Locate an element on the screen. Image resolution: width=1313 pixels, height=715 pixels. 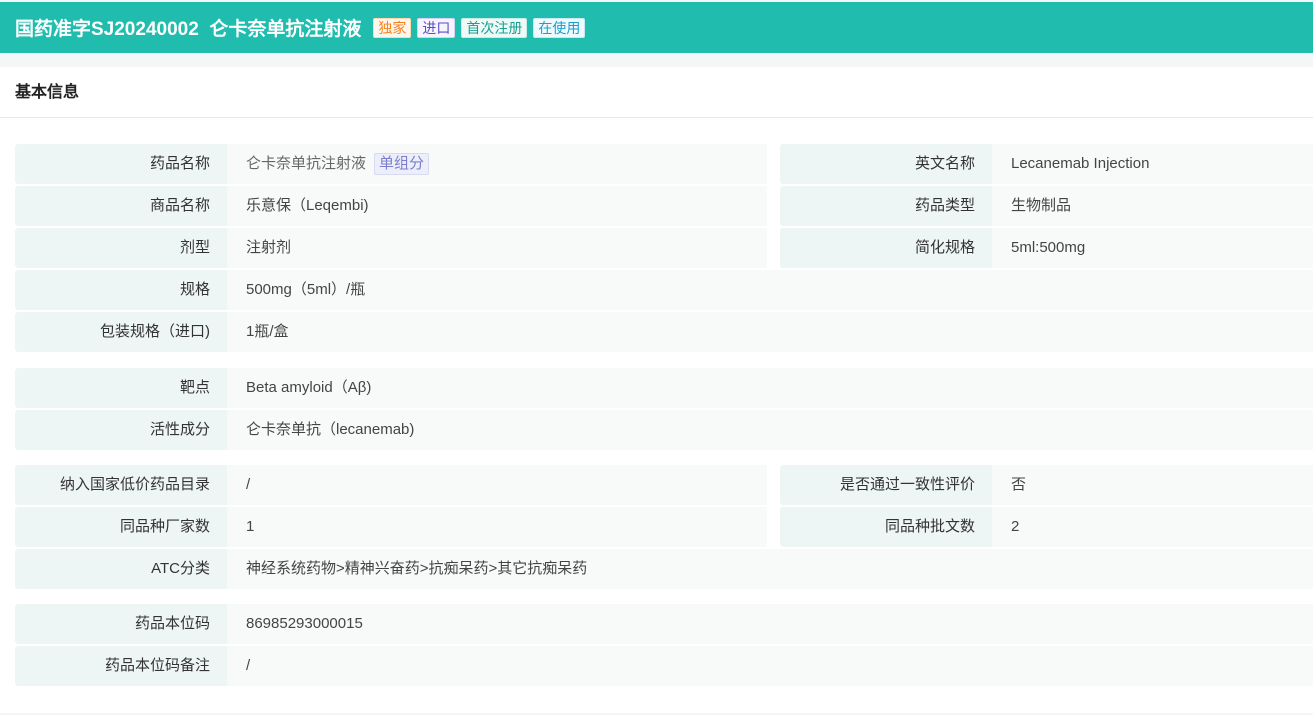
info-row: 包装规格（进口) 1瓶/盒 is located at coordinates (664, 332).